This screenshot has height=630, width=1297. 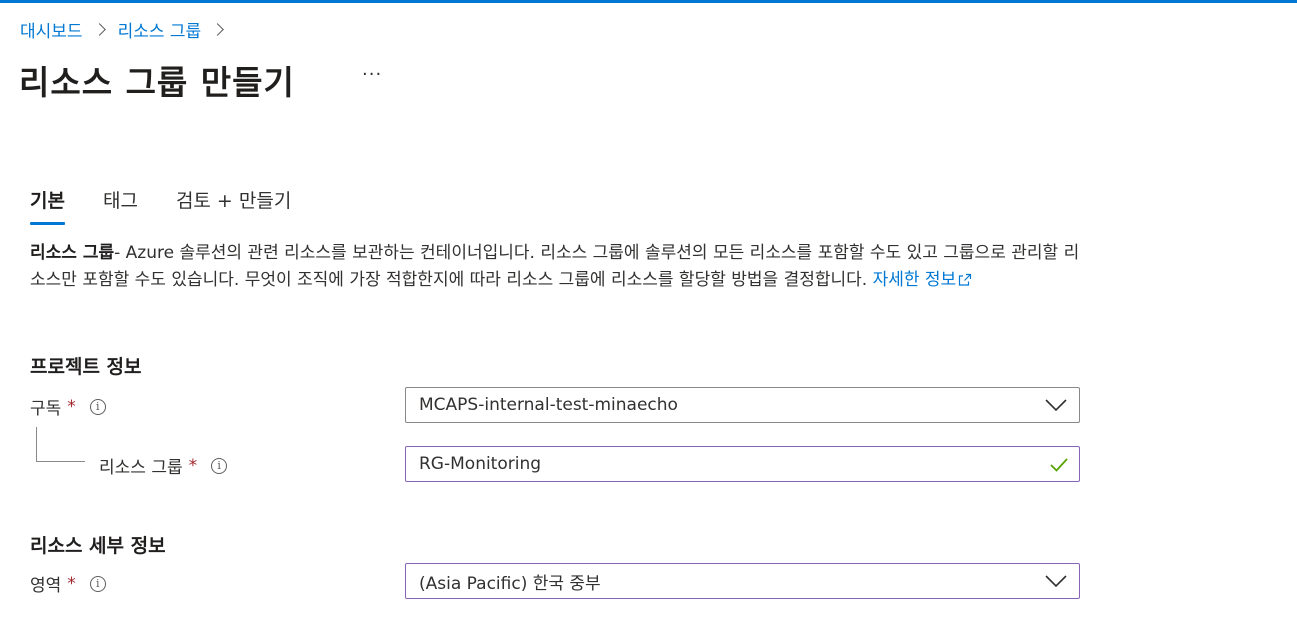 What do you see at coordinates (157, 82) in the screenshot?
I see `page-title: 리소스 그룹 만들기` at bounding box center [157, 82].